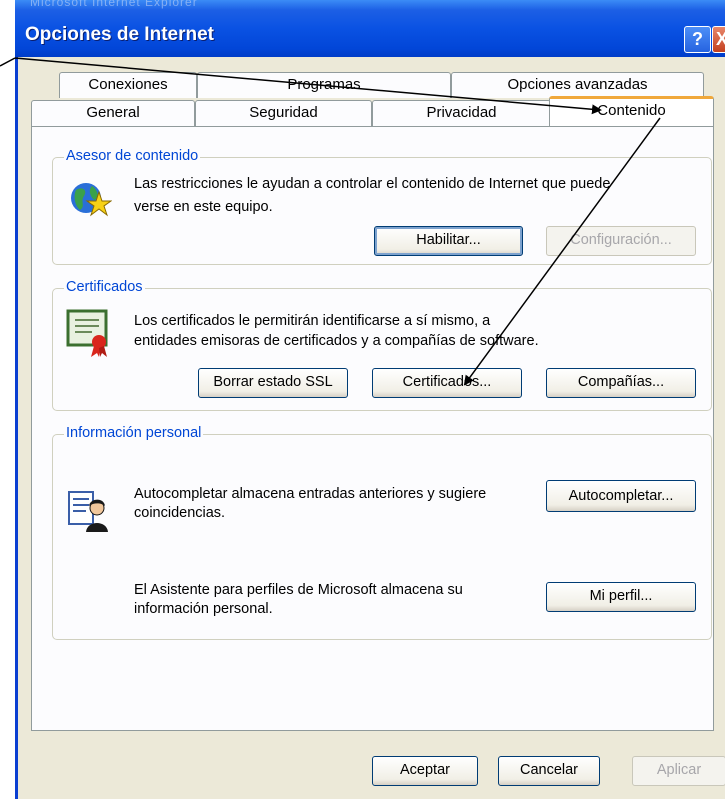  I want to click on tab-programas: Programas, so click(324, 85).